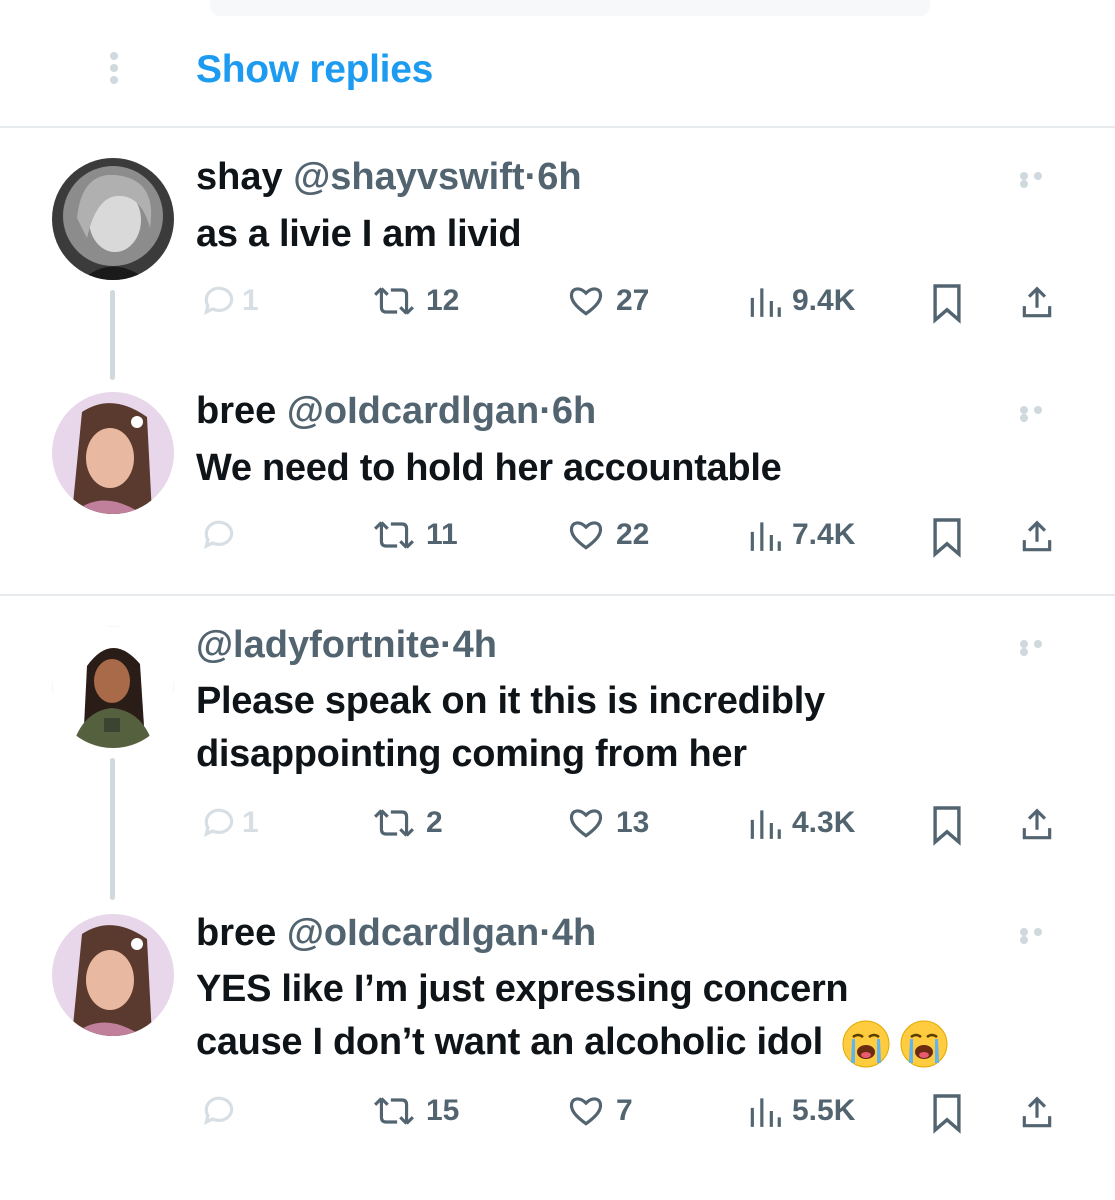 The width and height of the screenshot is (1115, 1200). Describe the element at coordinates (314, 70) in the screenshot. I see `show-replies-link: Show replies` at that location.